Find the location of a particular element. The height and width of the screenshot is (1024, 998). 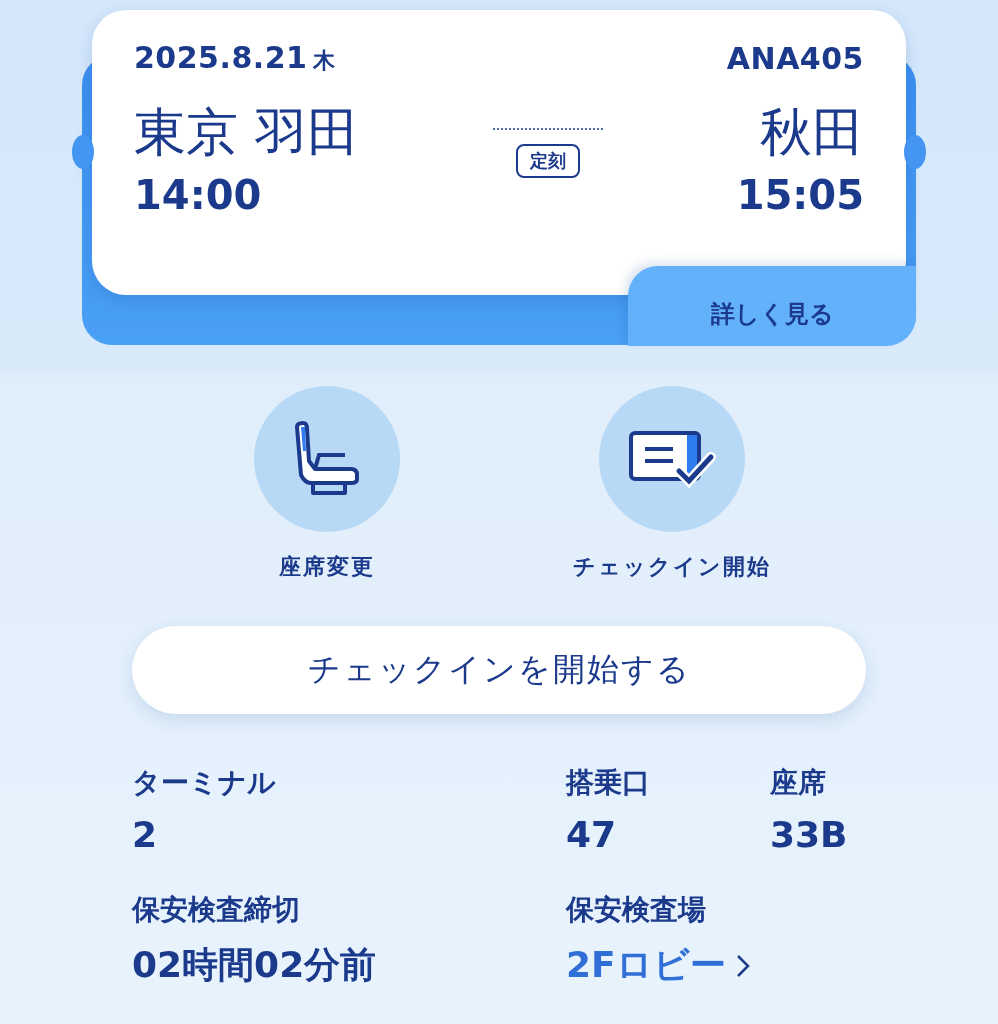

start-checkin-button: チェックインを開始する is located at coordinates (499, 670).